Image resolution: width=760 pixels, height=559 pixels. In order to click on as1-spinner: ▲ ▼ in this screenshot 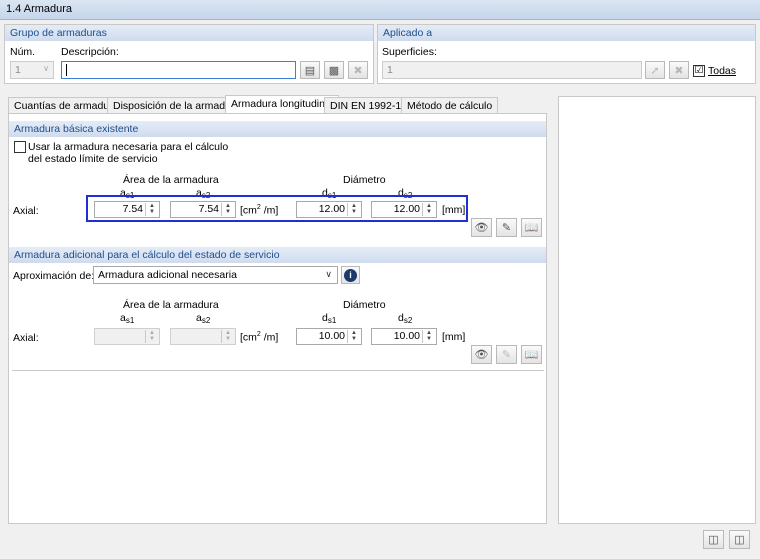, I will do `click(151, 209)`.